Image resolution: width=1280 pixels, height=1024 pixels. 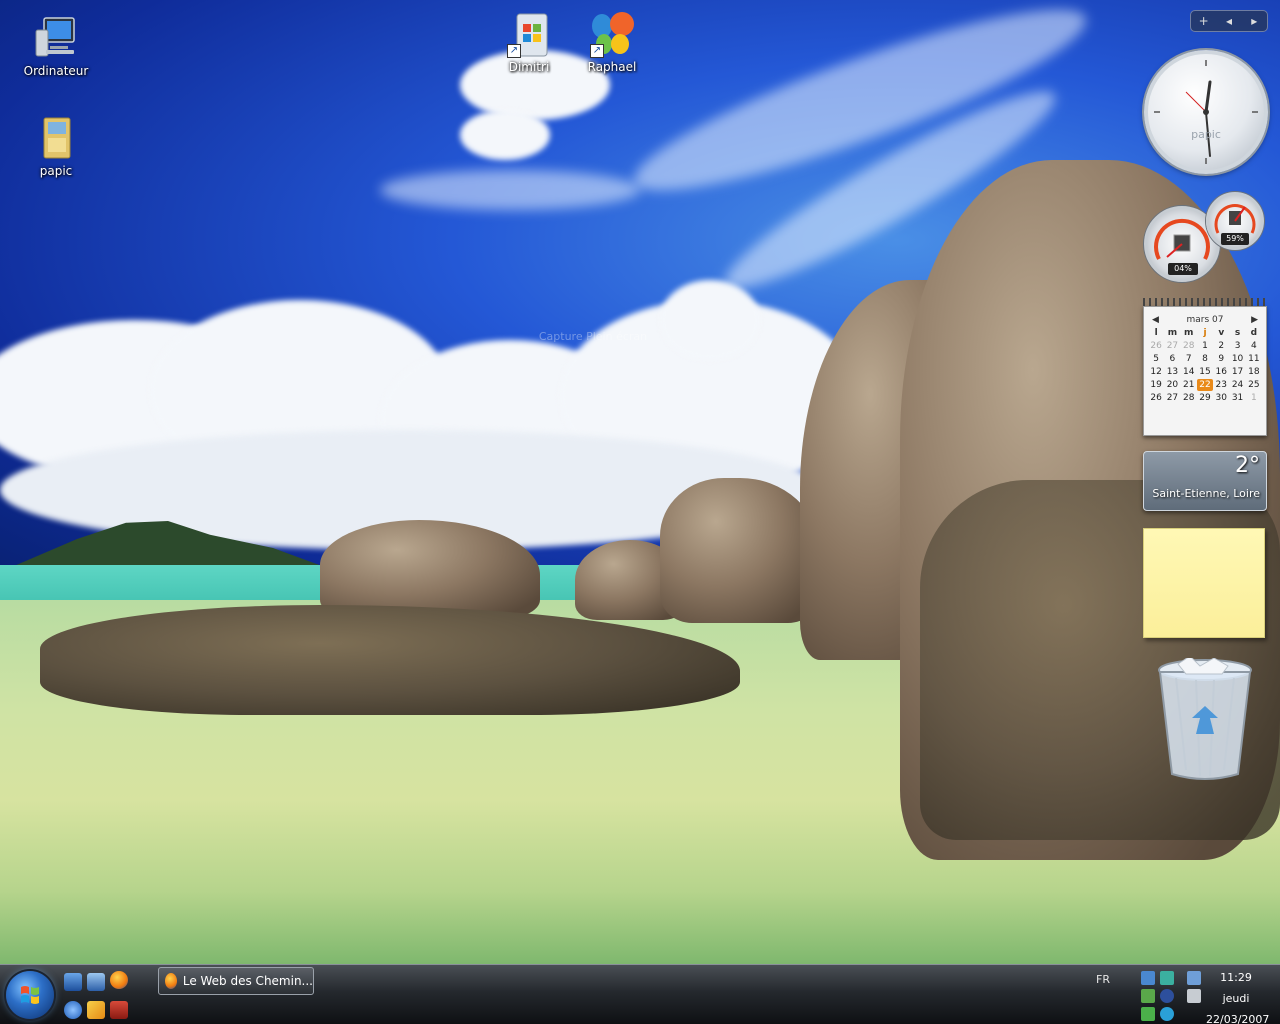 I want to click on windows-logo-icon, so click(x=30, y=995).